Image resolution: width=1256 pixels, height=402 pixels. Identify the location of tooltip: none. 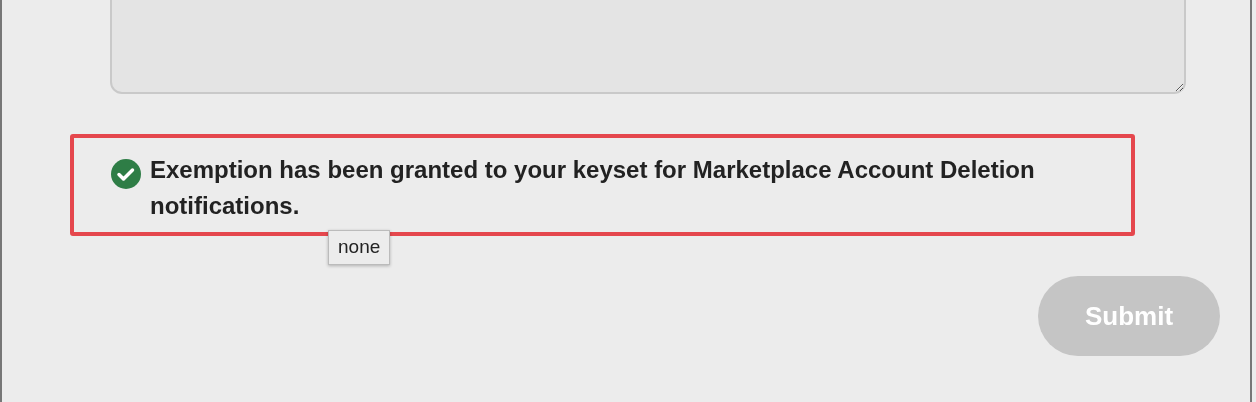
(359, 247).